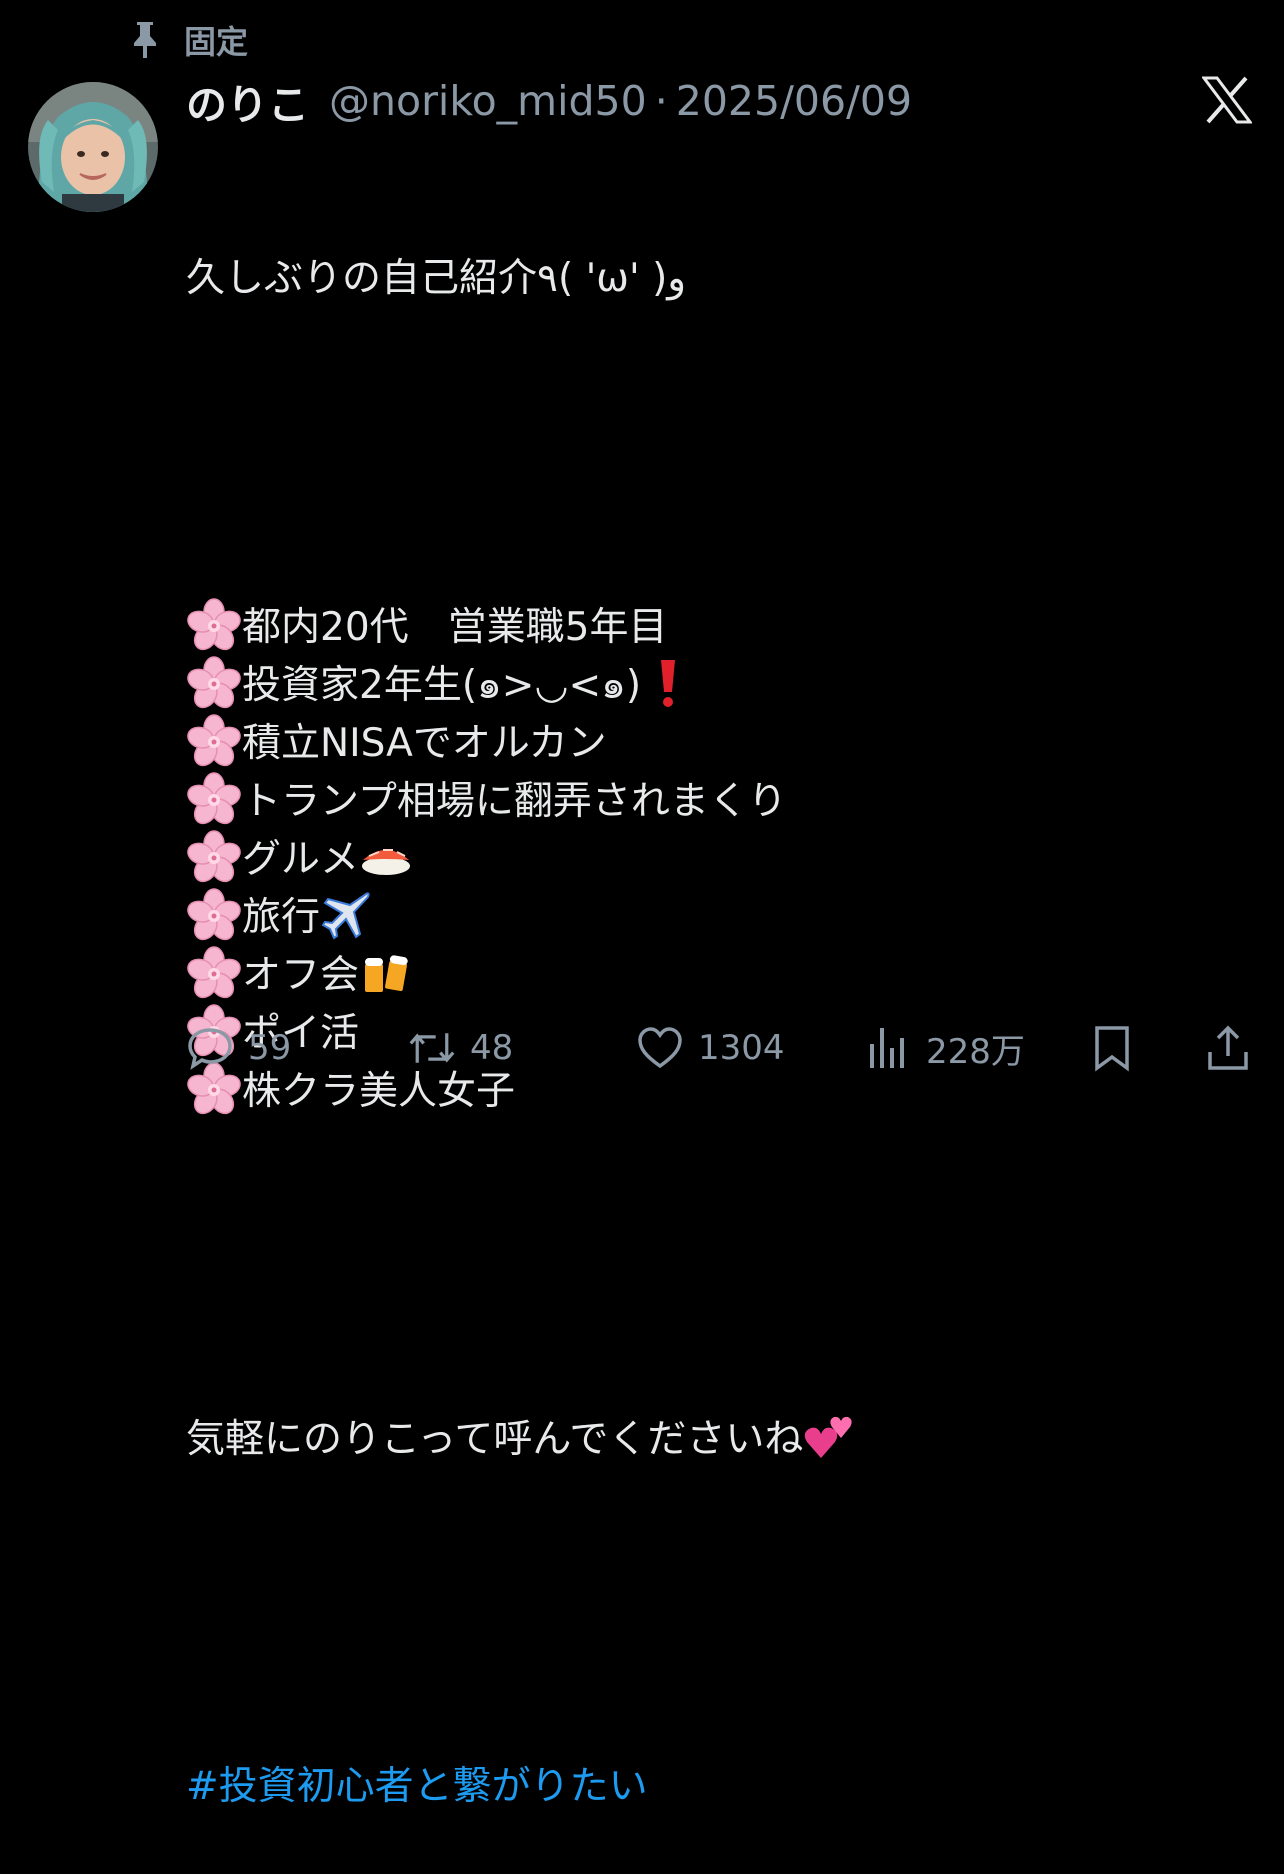 Image resolution: width=1284 pixels, height=1874 pixels. I want to click on pinned-indicator: 固定, so click(188, 40).